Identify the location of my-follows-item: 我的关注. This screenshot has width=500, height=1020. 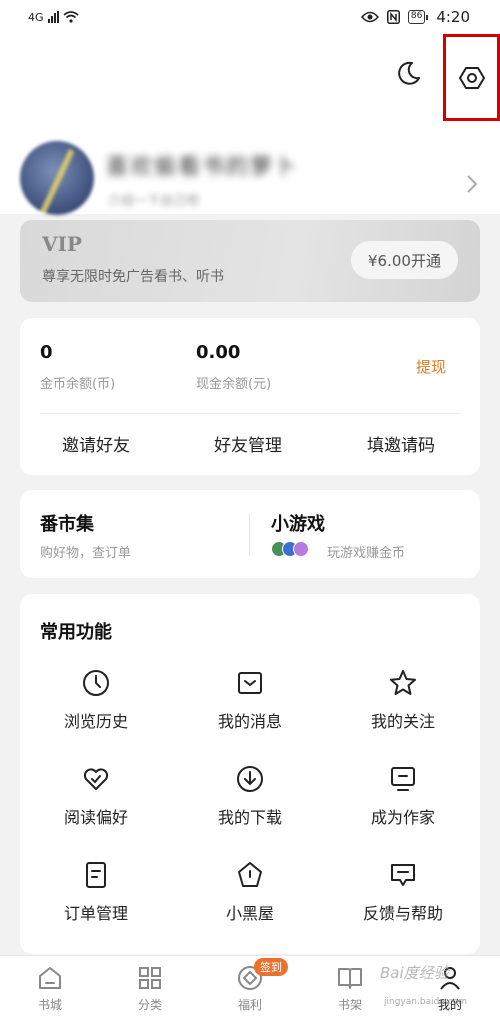
(403, 703).